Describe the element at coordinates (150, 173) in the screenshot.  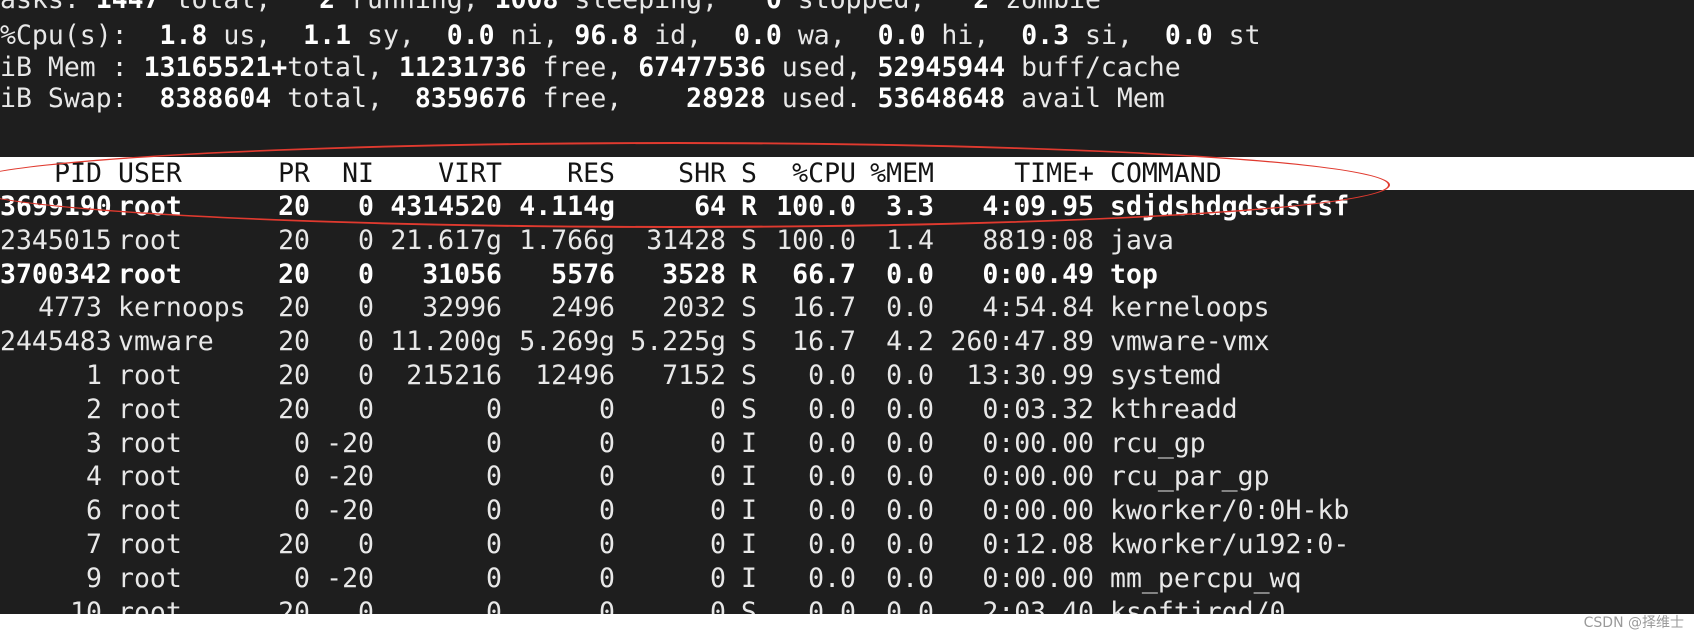
I see `header-user: USER` at that location.